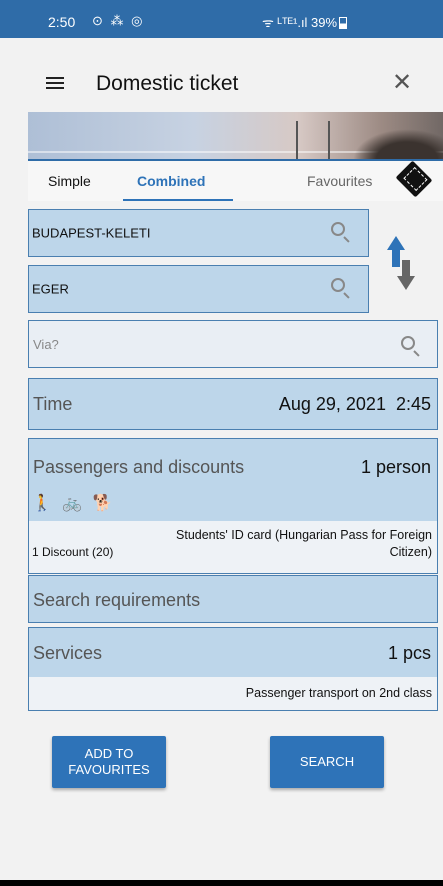 This screenshot has width=443, height=886. What do you see at coordinates (74, 503) in the screenshot?
I see `passenger-type-icons: 🚶 🚲 🐕` at bounding box center [74, 503].